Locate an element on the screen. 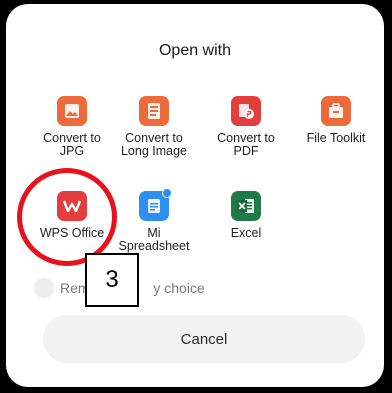  document-icon is located at coordinates (154, 111).